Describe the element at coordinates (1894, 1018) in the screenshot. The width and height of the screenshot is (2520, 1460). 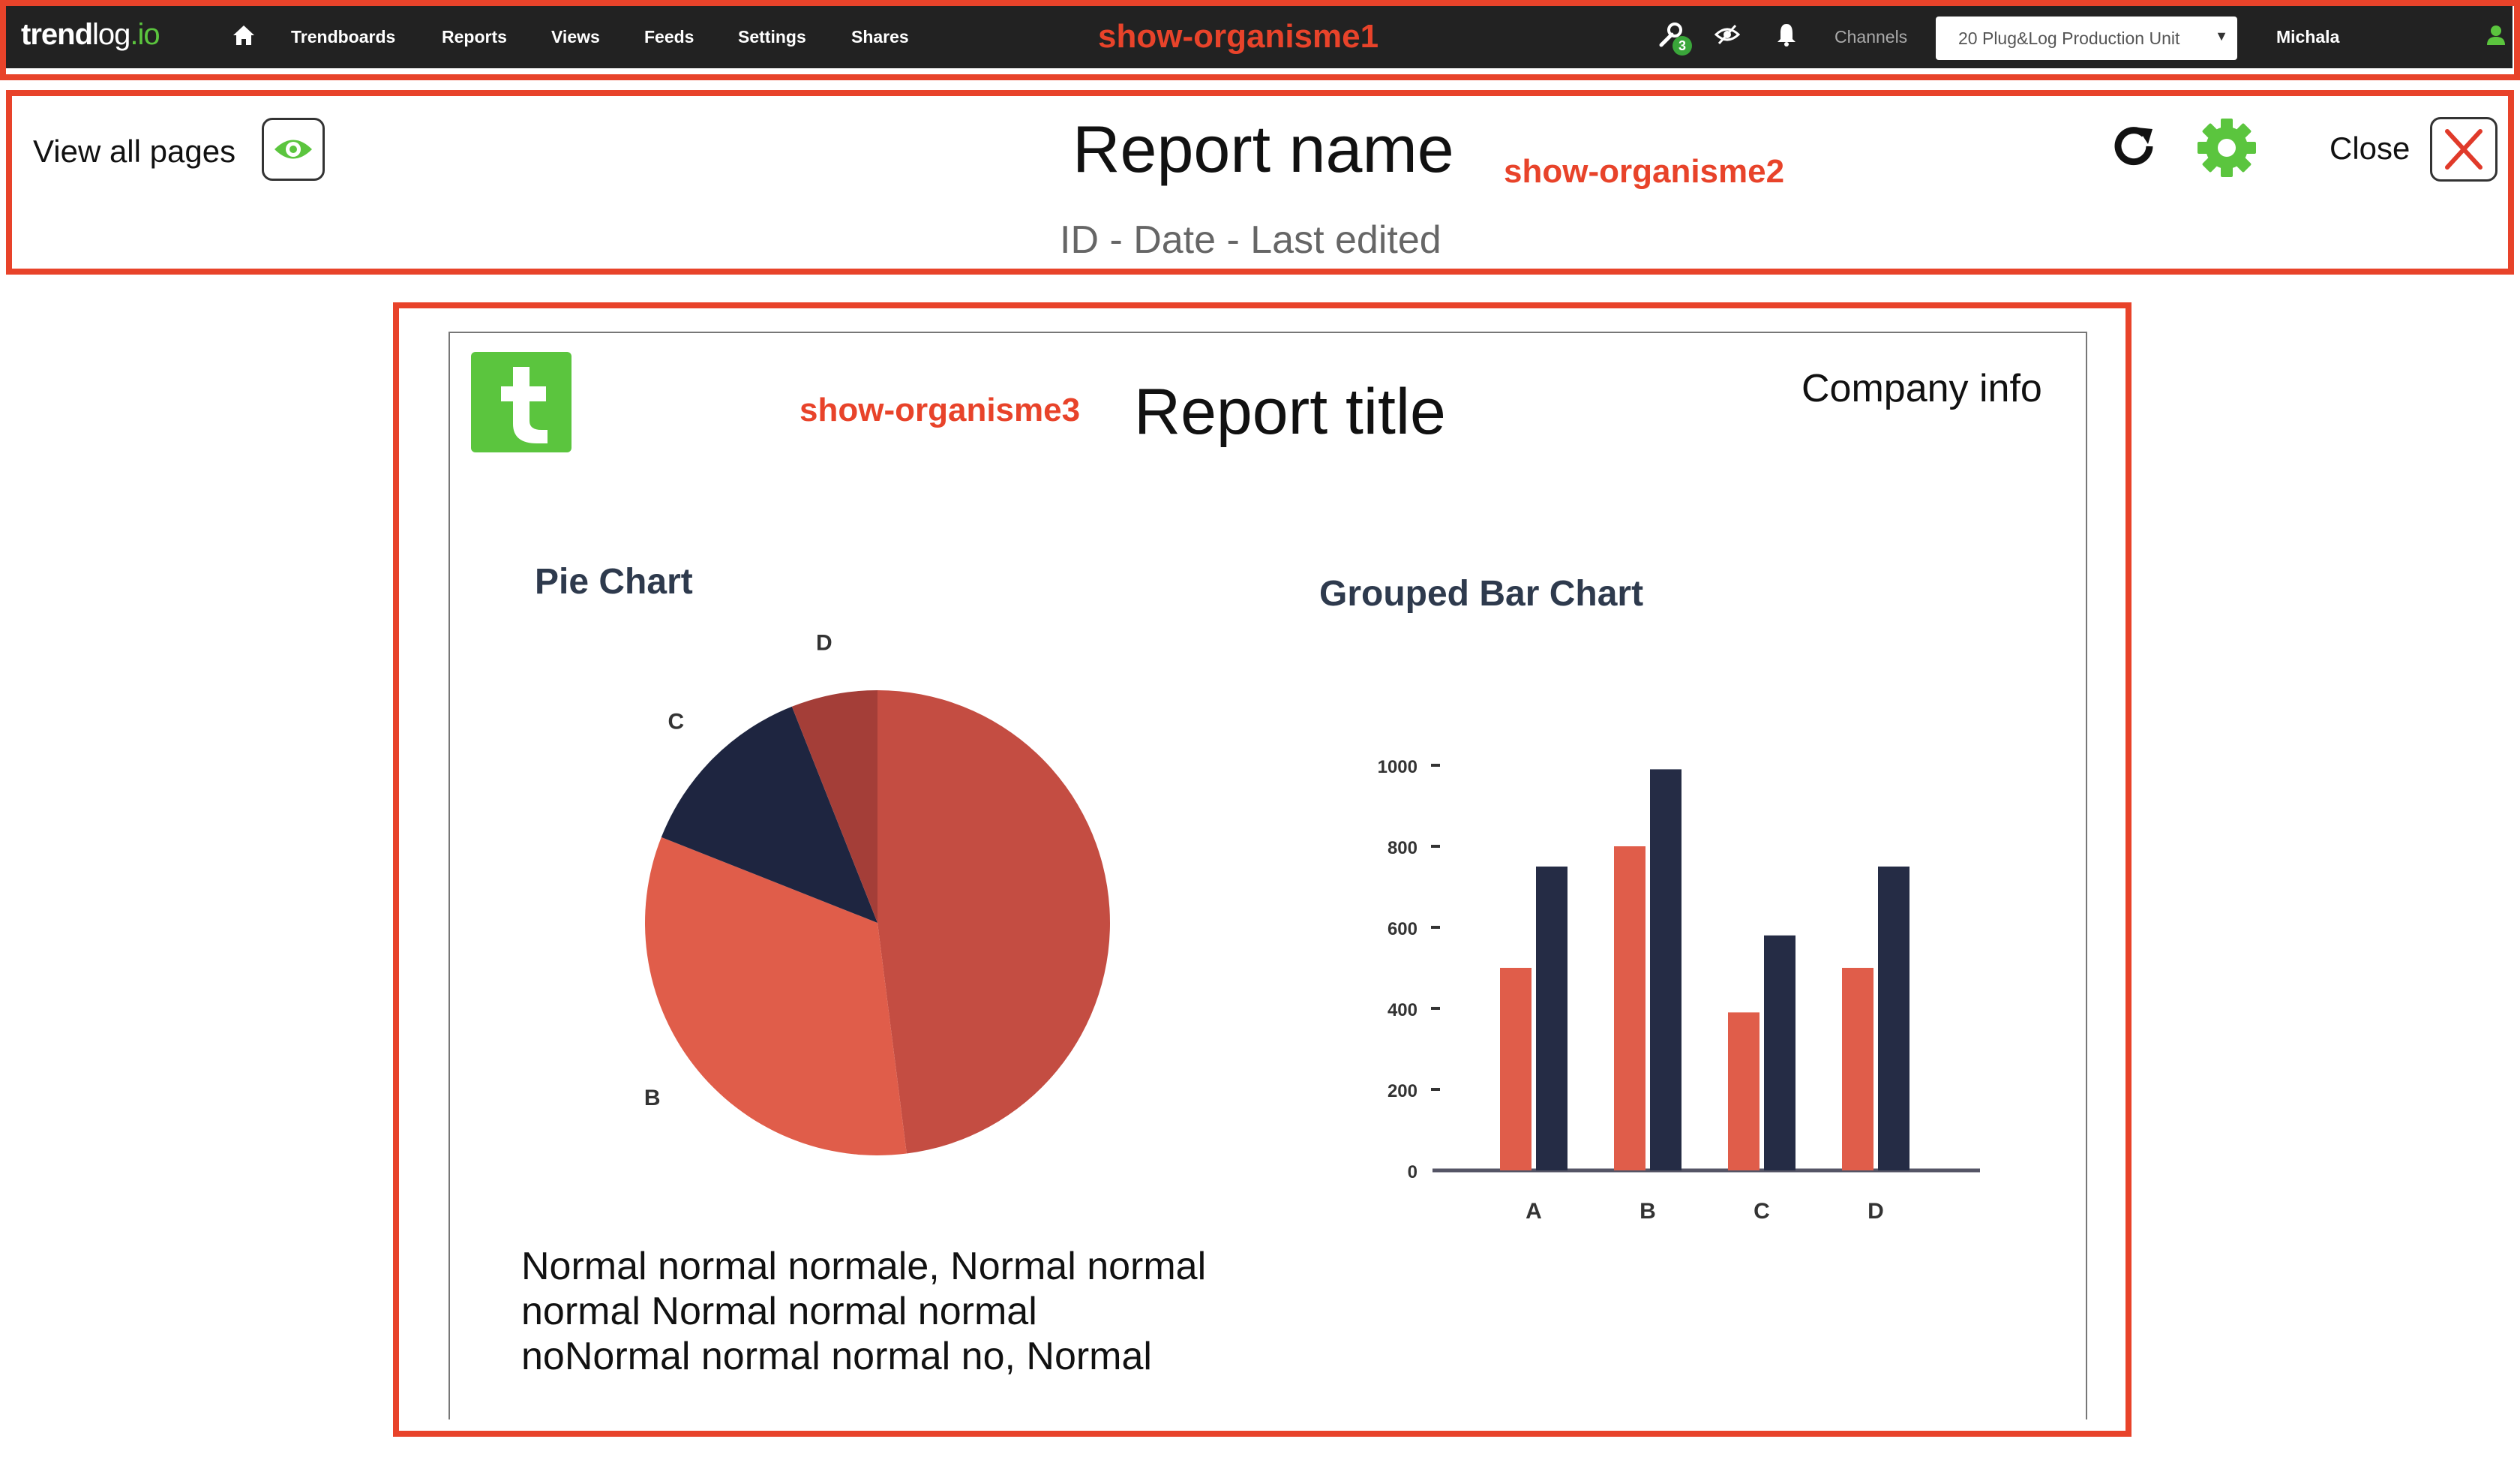
I see `bar-d-series2` at that location.